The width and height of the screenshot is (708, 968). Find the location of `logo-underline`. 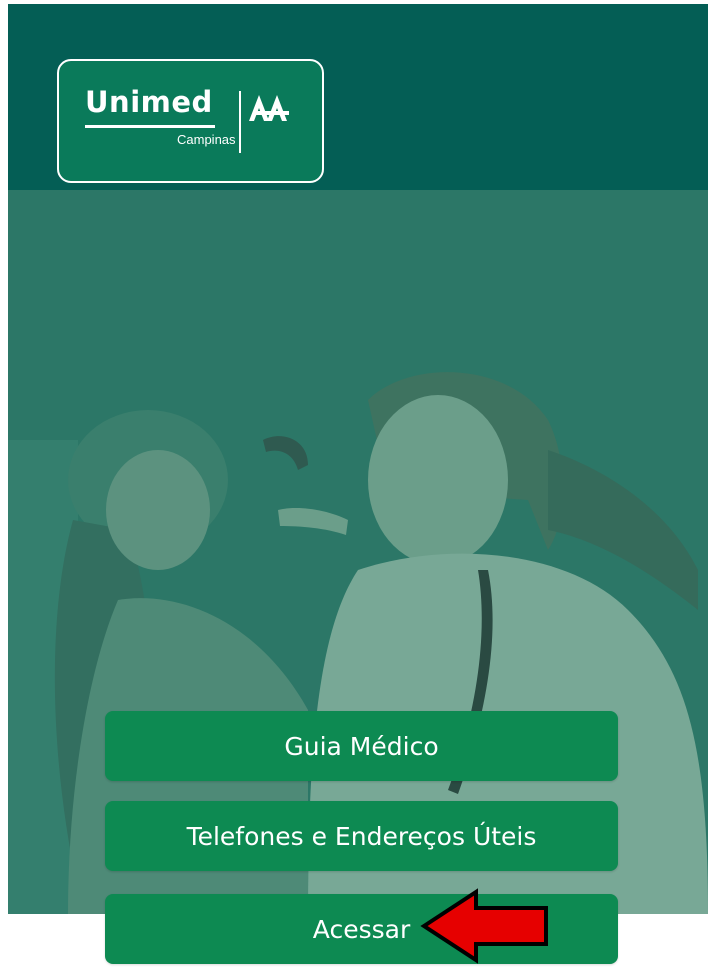

logo-underline is located at coordinates (150, 126).